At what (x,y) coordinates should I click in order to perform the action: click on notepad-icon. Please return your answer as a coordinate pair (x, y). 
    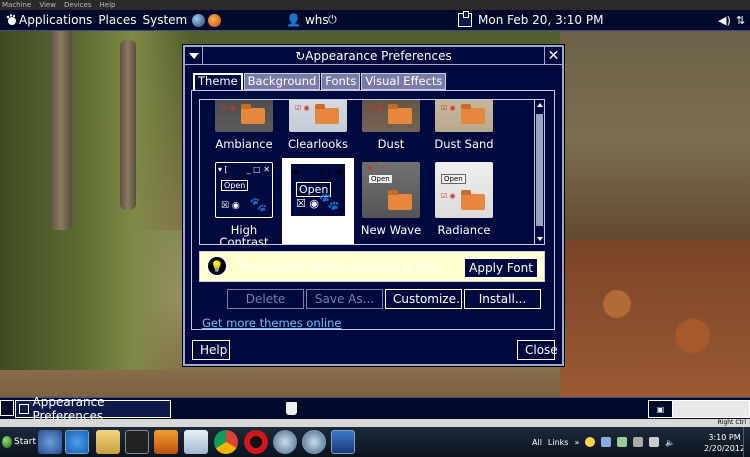
    Looking at the image, I should click on (196, 442).